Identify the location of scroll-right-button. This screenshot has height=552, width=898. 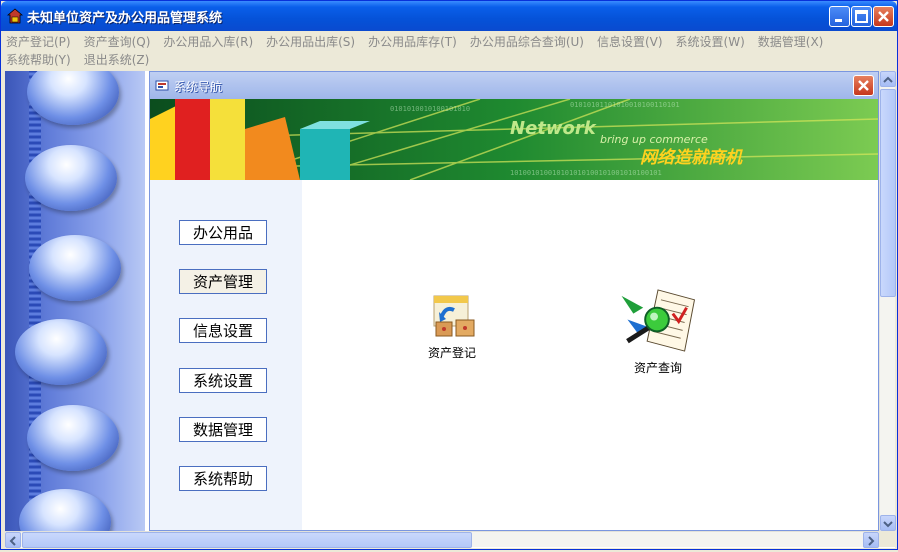
(871, 540).